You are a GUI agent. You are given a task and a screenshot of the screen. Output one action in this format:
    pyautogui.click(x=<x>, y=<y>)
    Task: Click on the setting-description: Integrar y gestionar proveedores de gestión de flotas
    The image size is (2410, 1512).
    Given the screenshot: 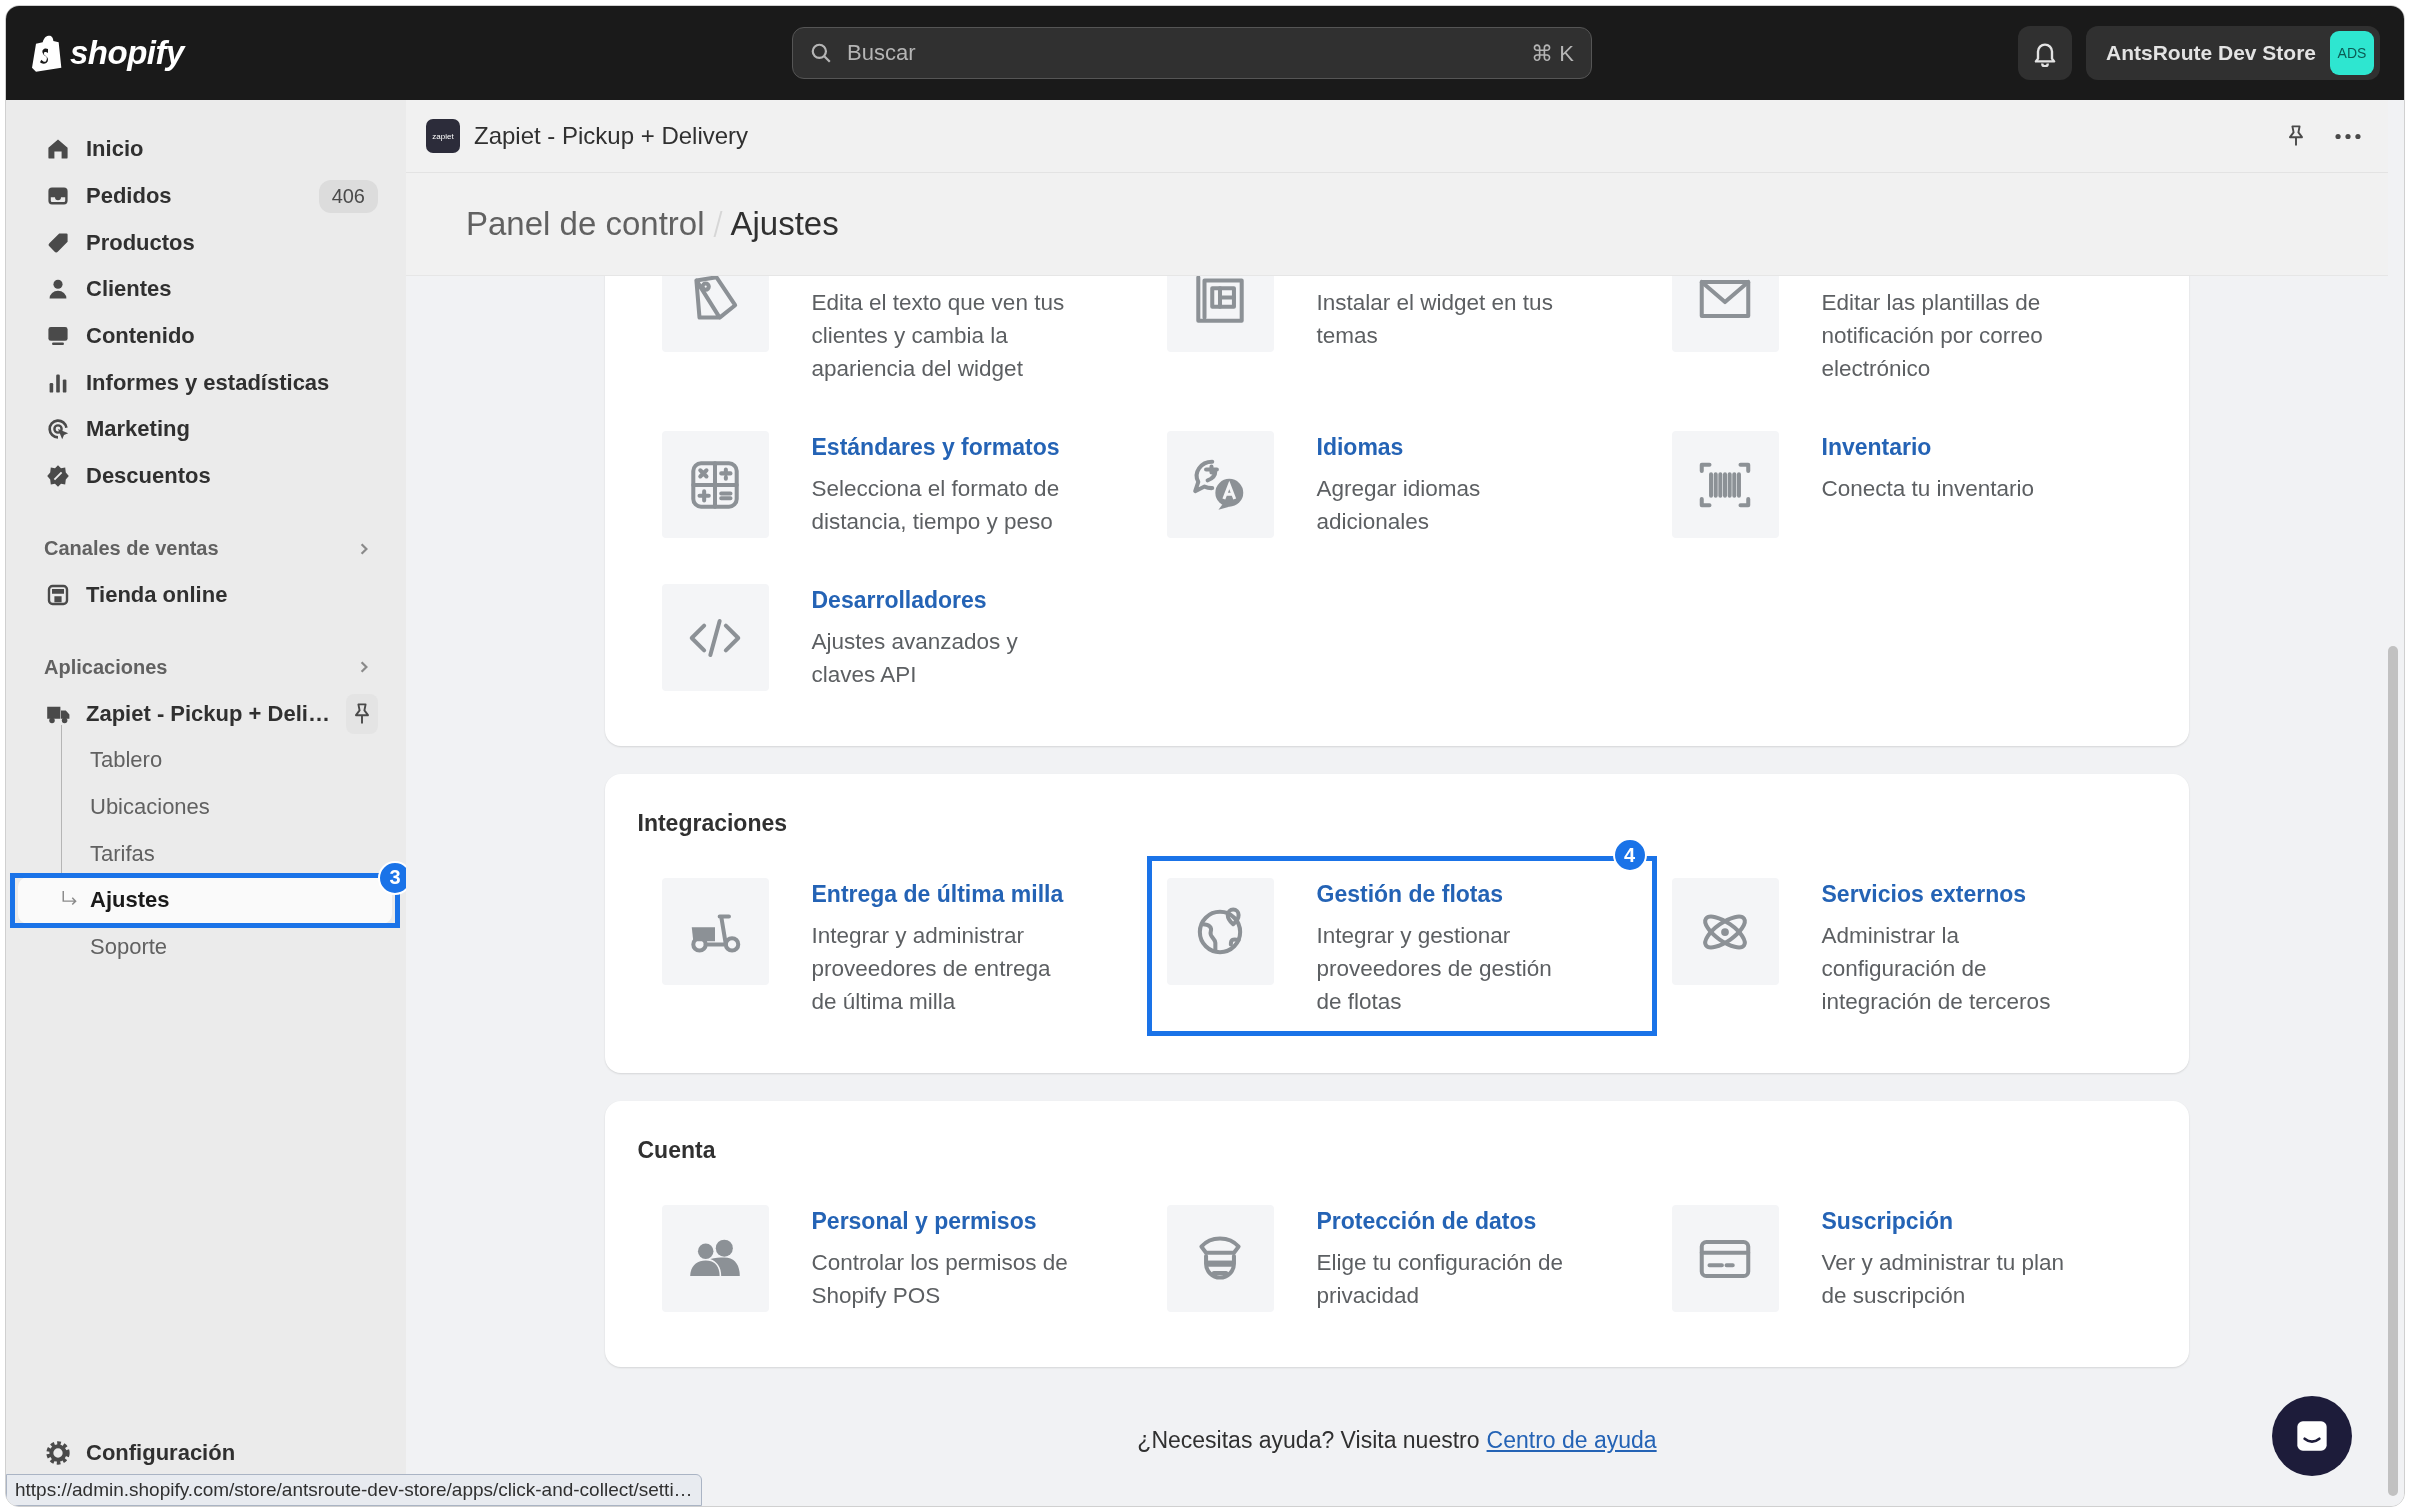 What is the action you would take?
    pyautogui.click(x=1434, y=969)
    